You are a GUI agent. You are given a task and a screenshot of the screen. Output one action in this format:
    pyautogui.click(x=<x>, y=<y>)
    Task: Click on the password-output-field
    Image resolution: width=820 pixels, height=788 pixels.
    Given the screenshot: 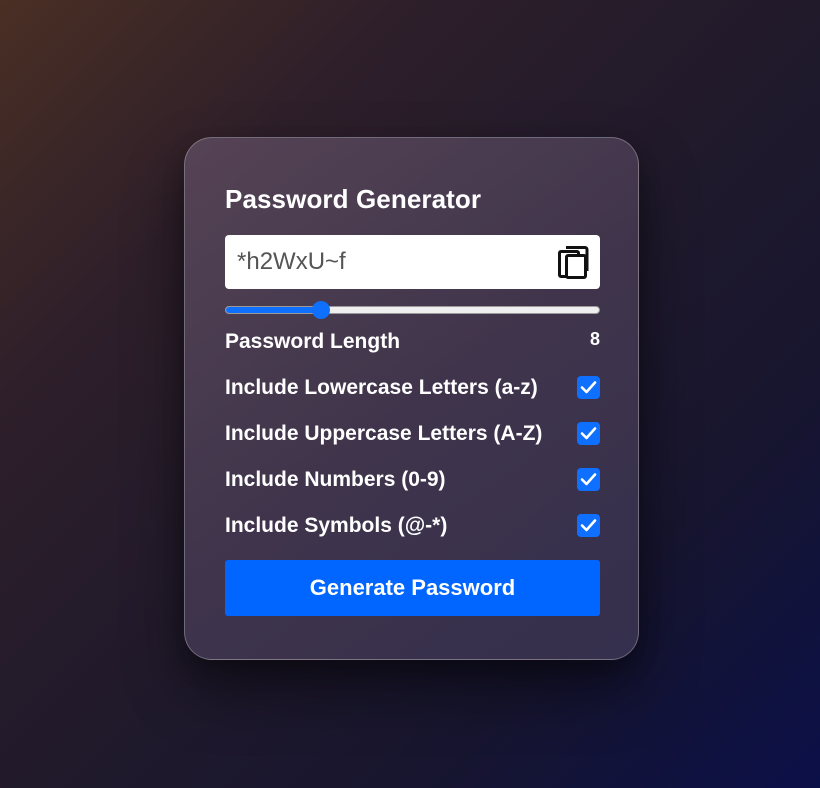 What is the action you would take?
    pyautogui.click(x=392, y=262)
    